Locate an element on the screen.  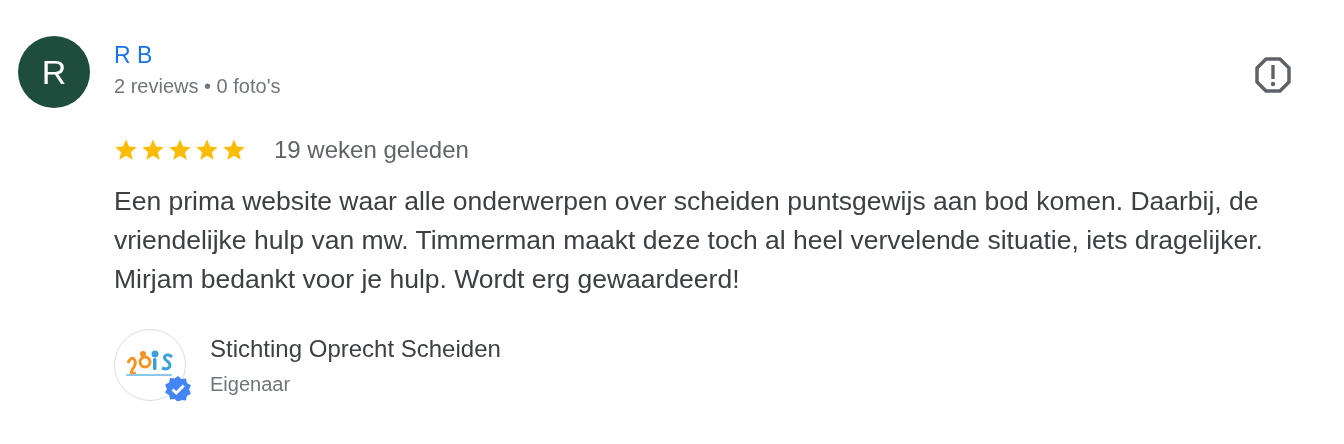
author-name: R B is located at coordinates (684, 55).